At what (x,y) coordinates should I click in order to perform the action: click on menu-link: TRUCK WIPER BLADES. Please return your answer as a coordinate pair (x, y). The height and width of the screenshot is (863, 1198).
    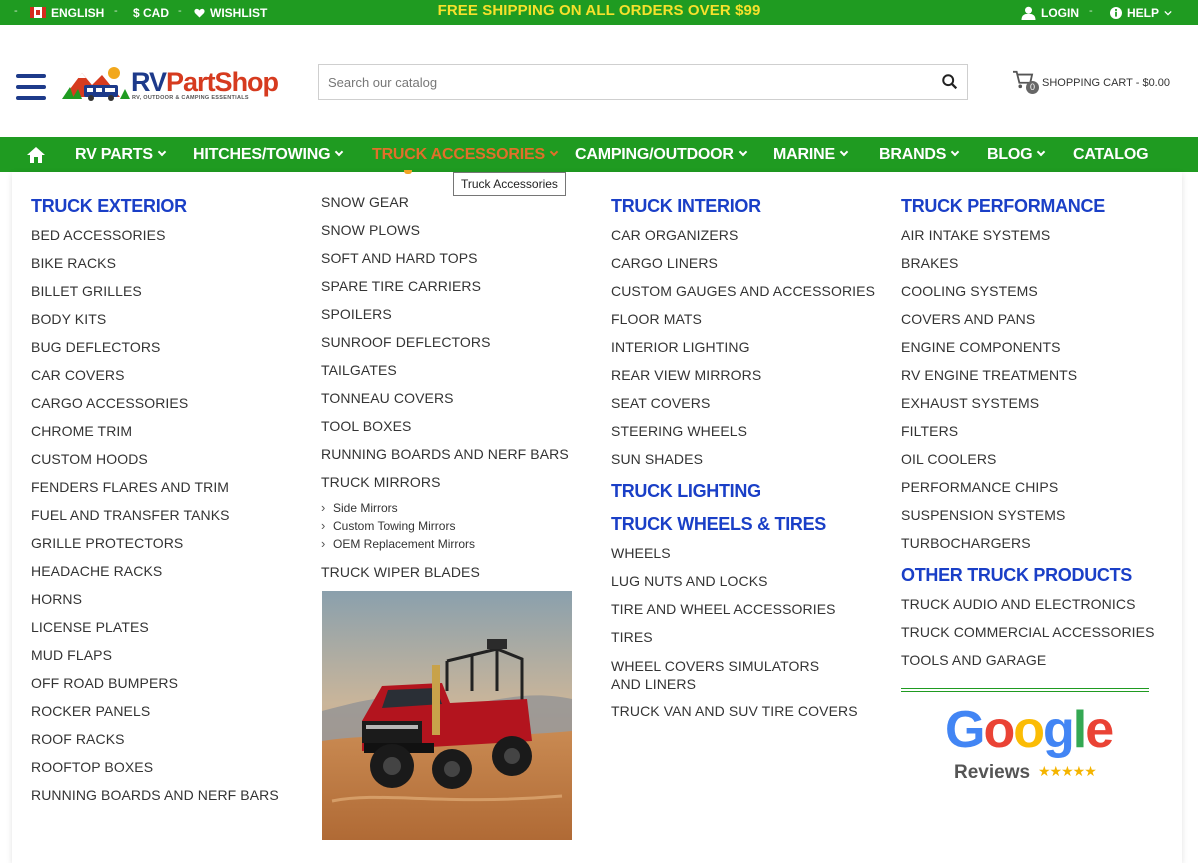
    Looking at the image, I should click on (400, 572).